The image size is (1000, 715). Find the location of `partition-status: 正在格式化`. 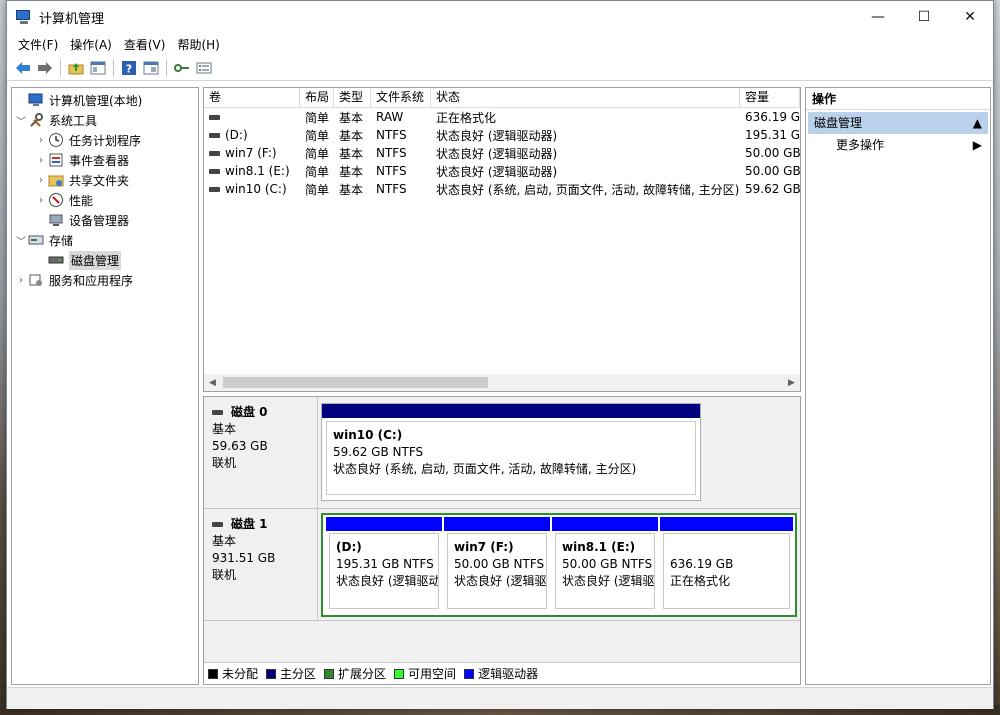

partition-status: 正在格式化 is located at coordinates (700, 581).